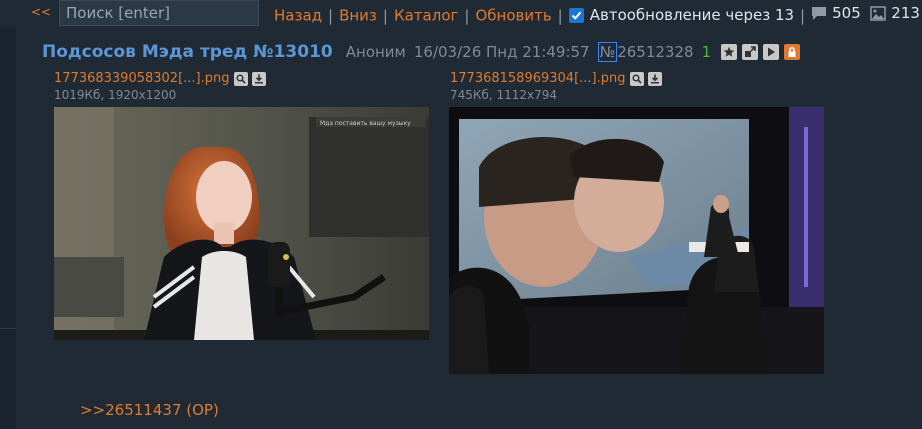 The width and height of the screenshot is (922, 429). Describe the element at coordinates (537, 78) in the screenshot. I see `file-2-name: 177368158969304[...].png` at that location.